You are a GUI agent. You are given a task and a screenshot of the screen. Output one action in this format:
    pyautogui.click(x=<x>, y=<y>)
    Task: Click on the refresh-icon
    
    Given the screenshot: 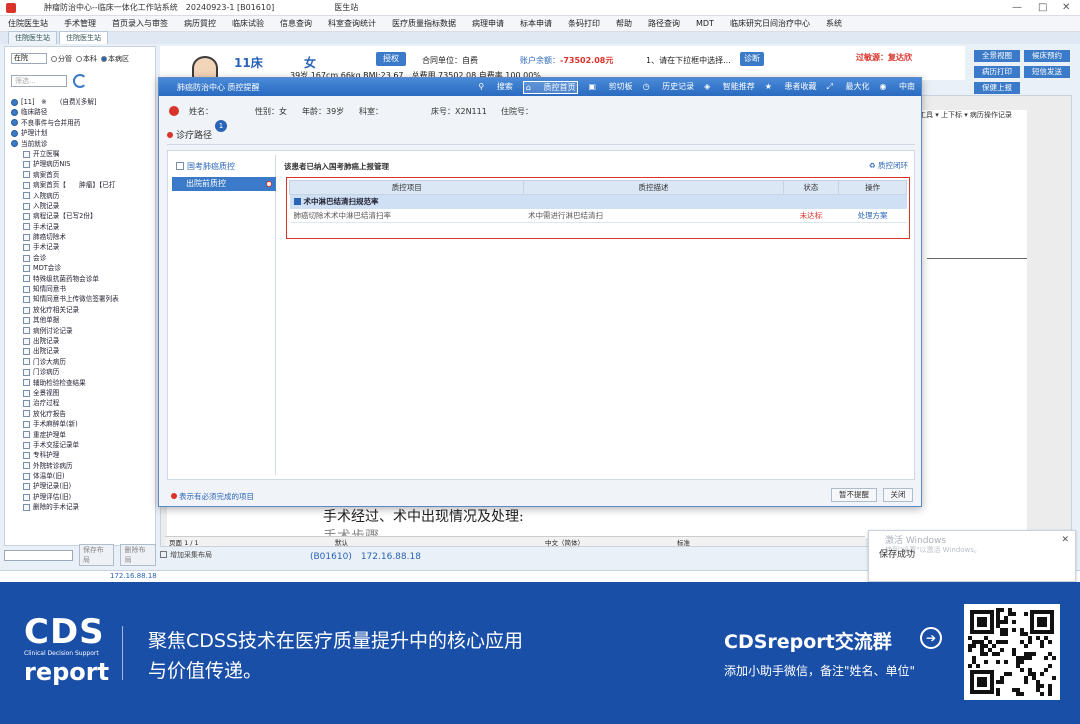 What is the action you would take?
    pyautogui.click(x=80, y=81)
    